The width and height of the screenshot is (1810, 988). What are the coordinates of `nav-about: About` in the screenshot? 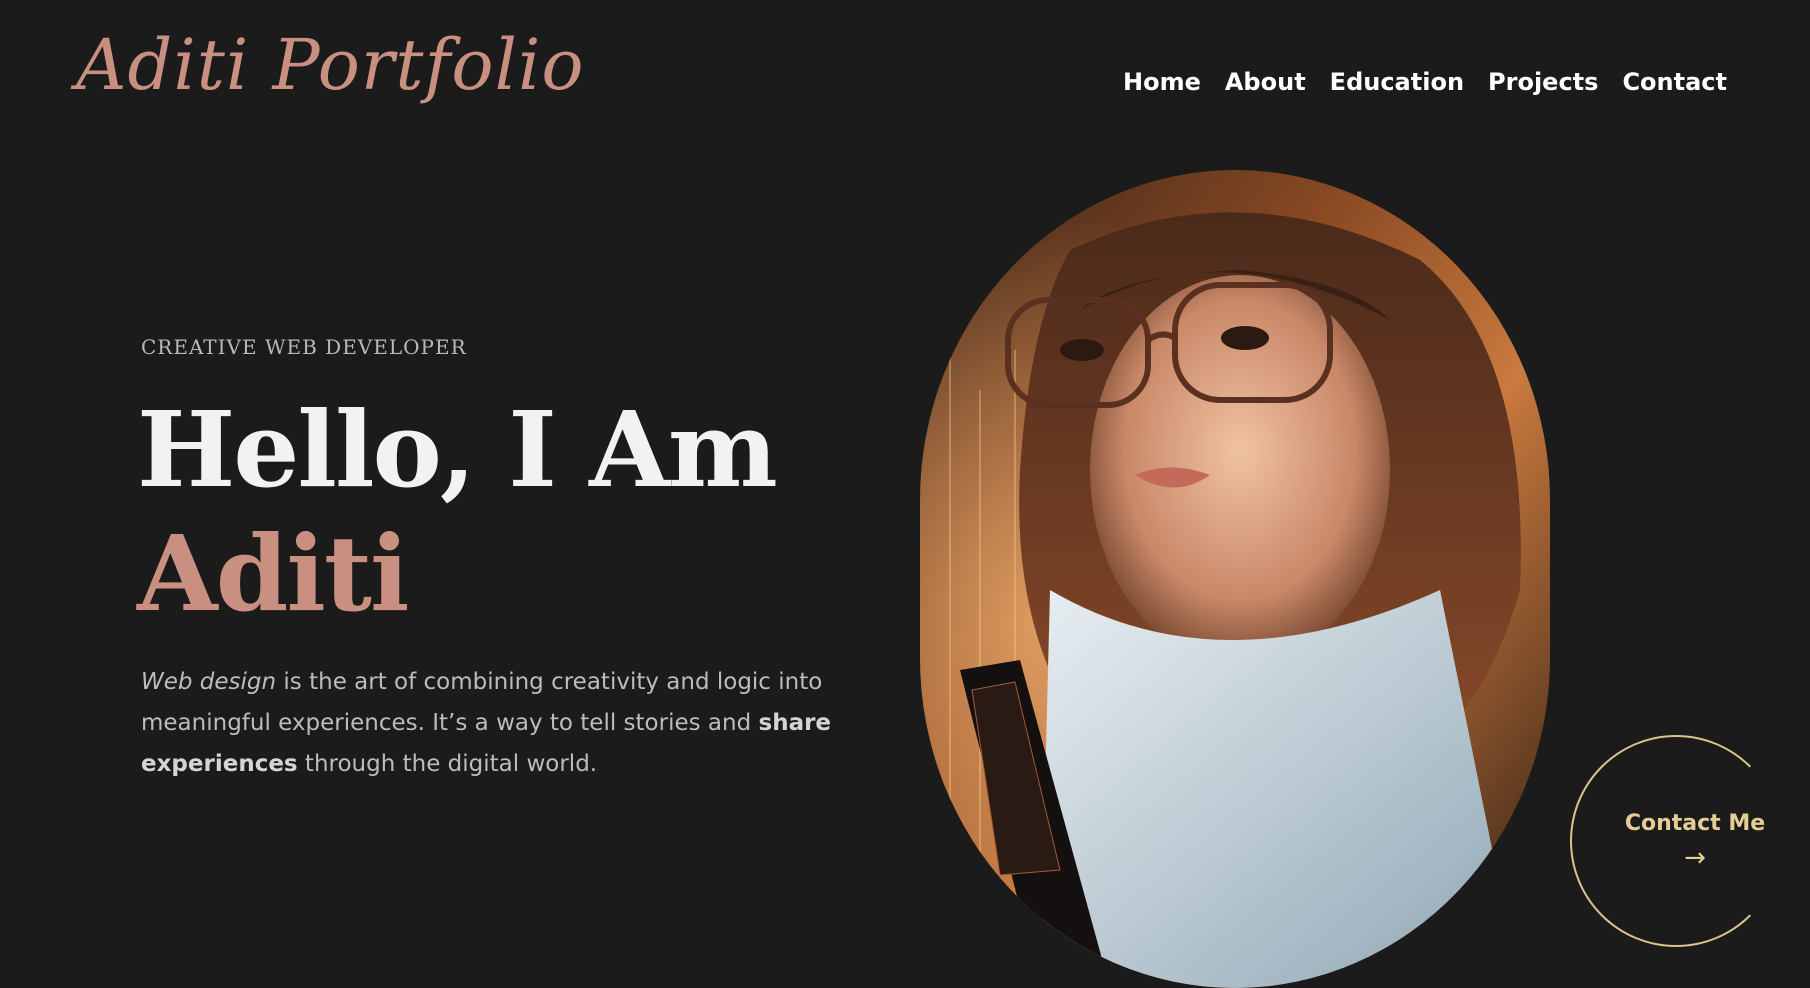 It's located at (1265, 82).